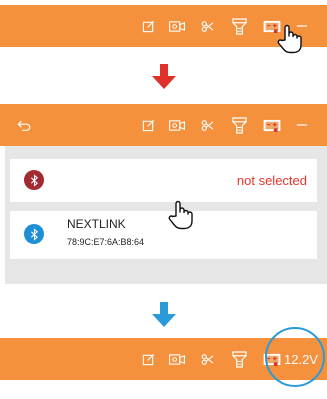  What do you see at coordinates (163, 180) in the screenshot?
I see `bluetooth-status-row: not selected` at bounding box center [163, 180].